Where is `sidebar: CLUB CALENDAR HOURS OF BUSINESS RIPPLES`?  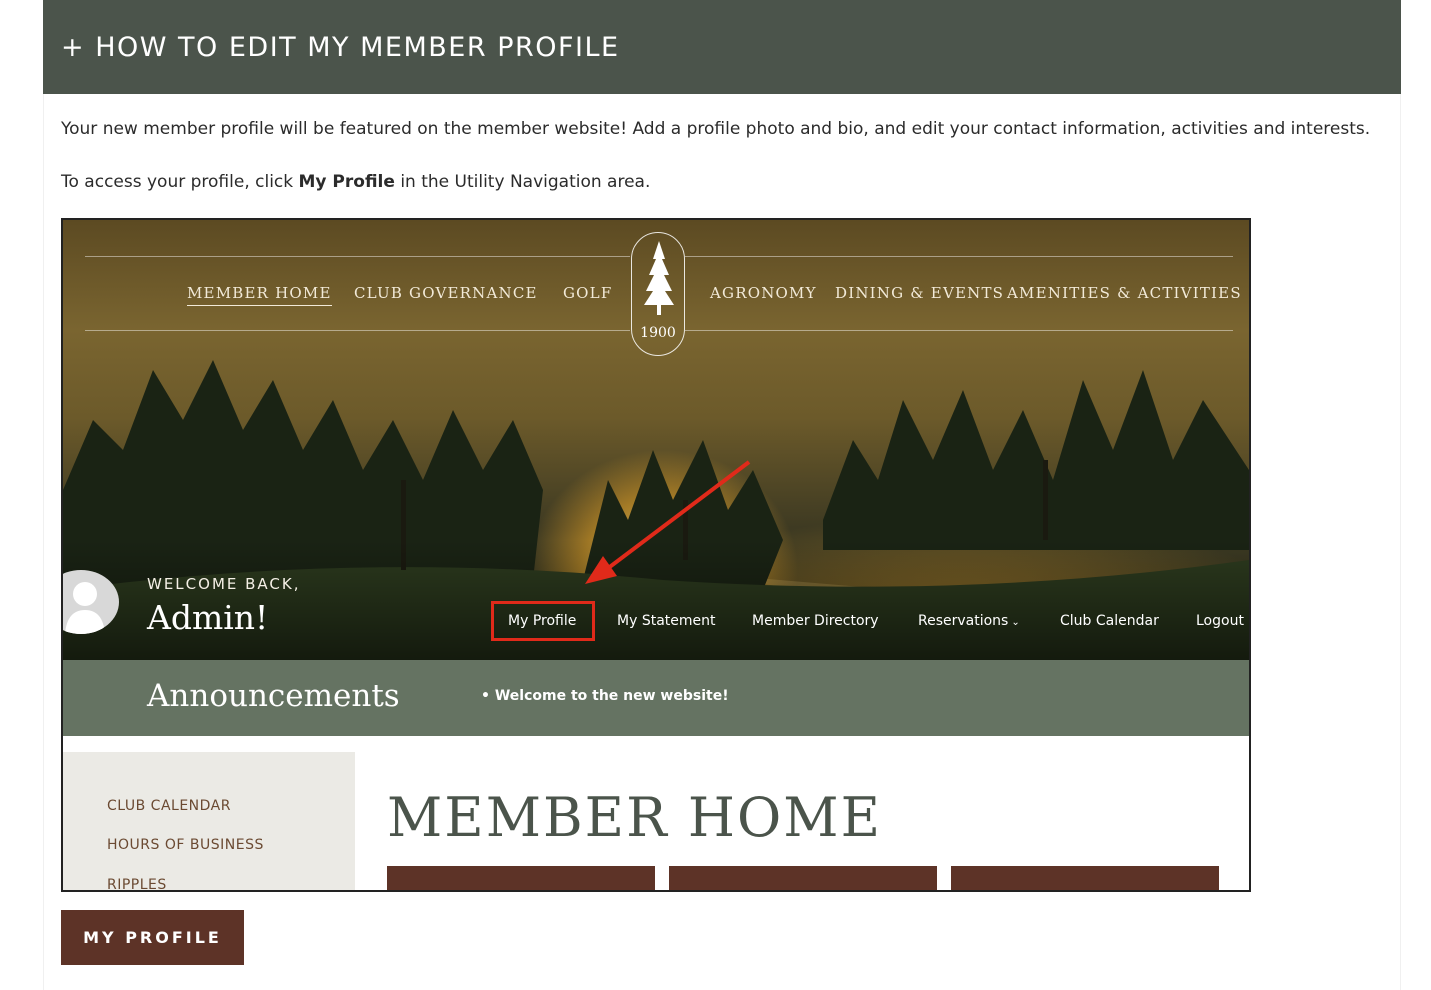 sidebar: CLUB CALENDAR HOURS OF BUSINESS RIPPLES is located at coordinates (209, 821).